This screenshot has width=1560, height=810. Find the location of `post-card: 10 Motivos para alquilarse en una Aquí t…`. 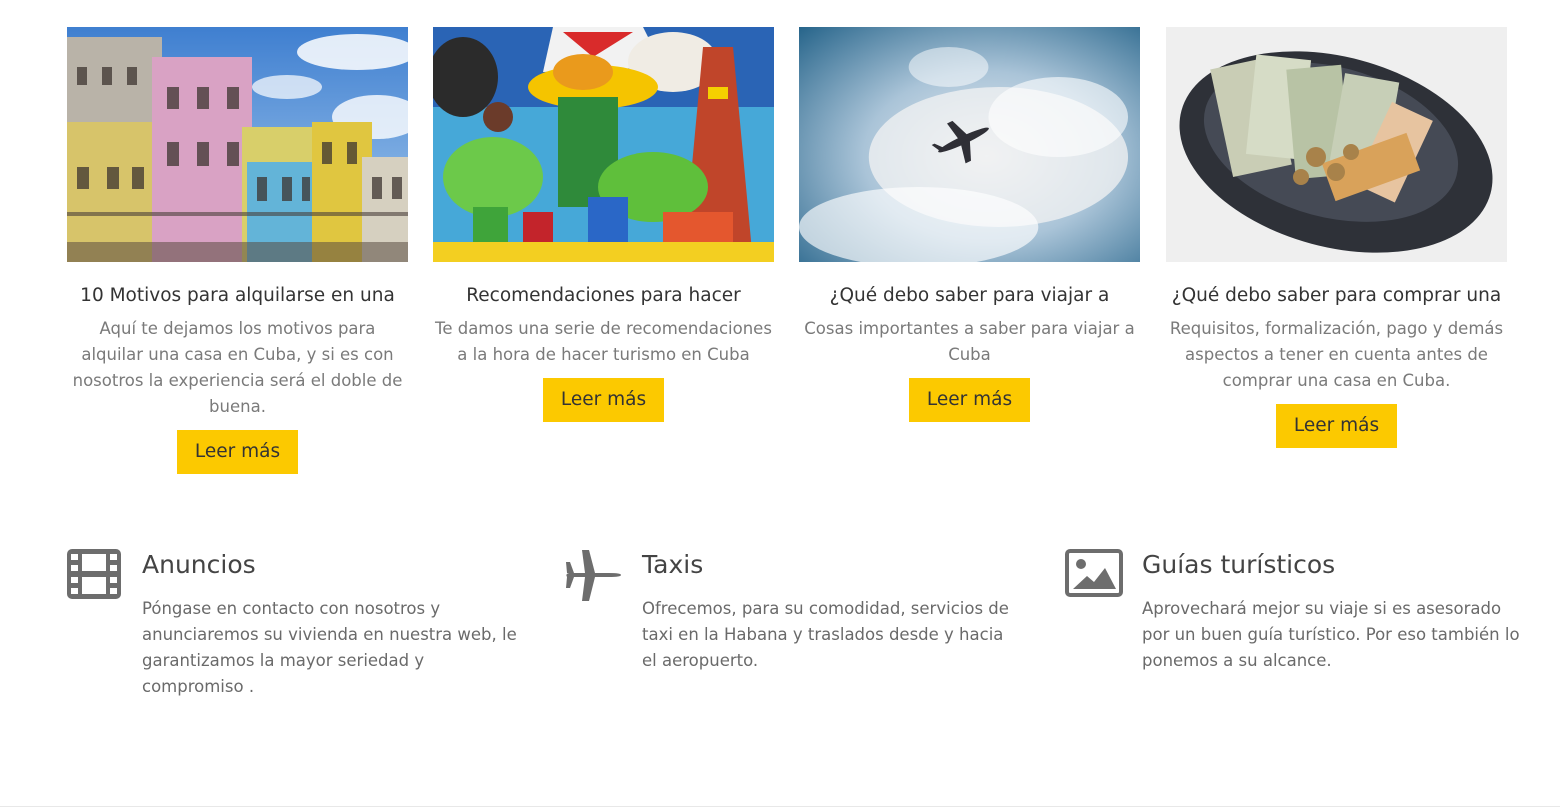

post-card: 10 Motivos para alquilarse en una Aquí t… is located at coordinates (237, 250).